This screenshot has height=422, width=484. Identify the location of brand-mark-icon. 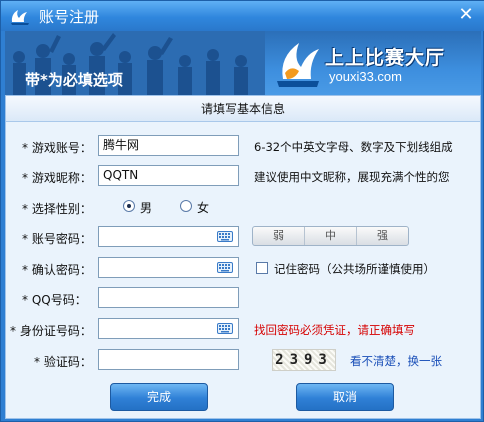
(298, 65).